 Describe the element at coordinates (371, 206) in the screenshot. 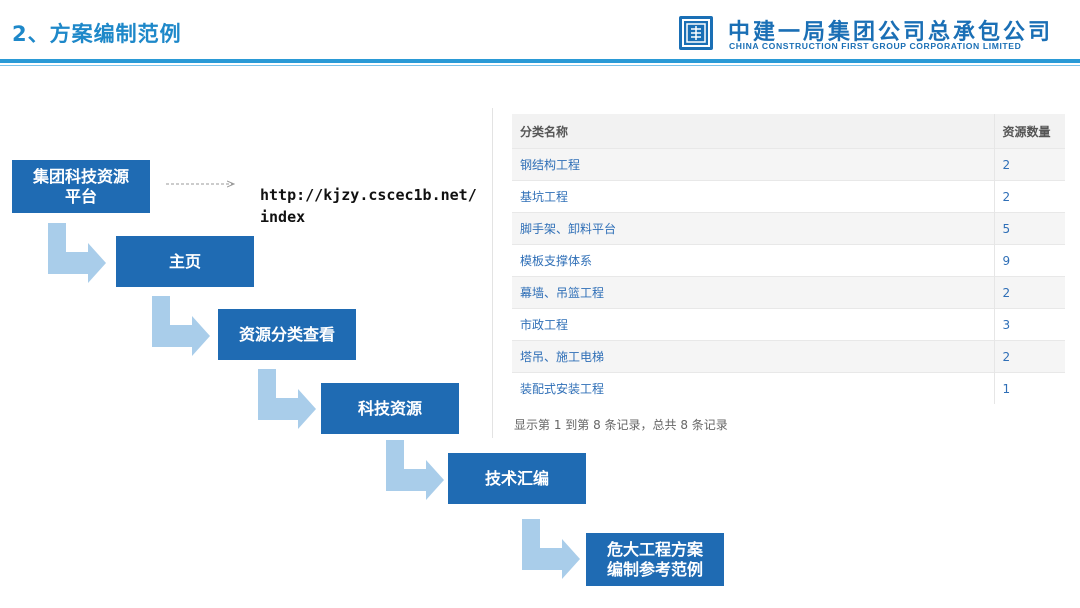

I see `platform-url-link: http://kjzy.cscec1b.net/index` at that location.